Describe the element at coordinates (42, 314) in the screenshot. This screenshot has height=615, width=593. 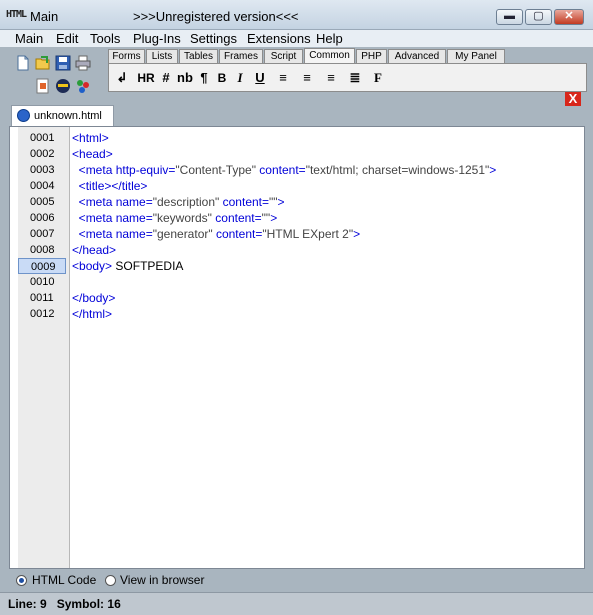
I see `line-number: 0012` at that location.